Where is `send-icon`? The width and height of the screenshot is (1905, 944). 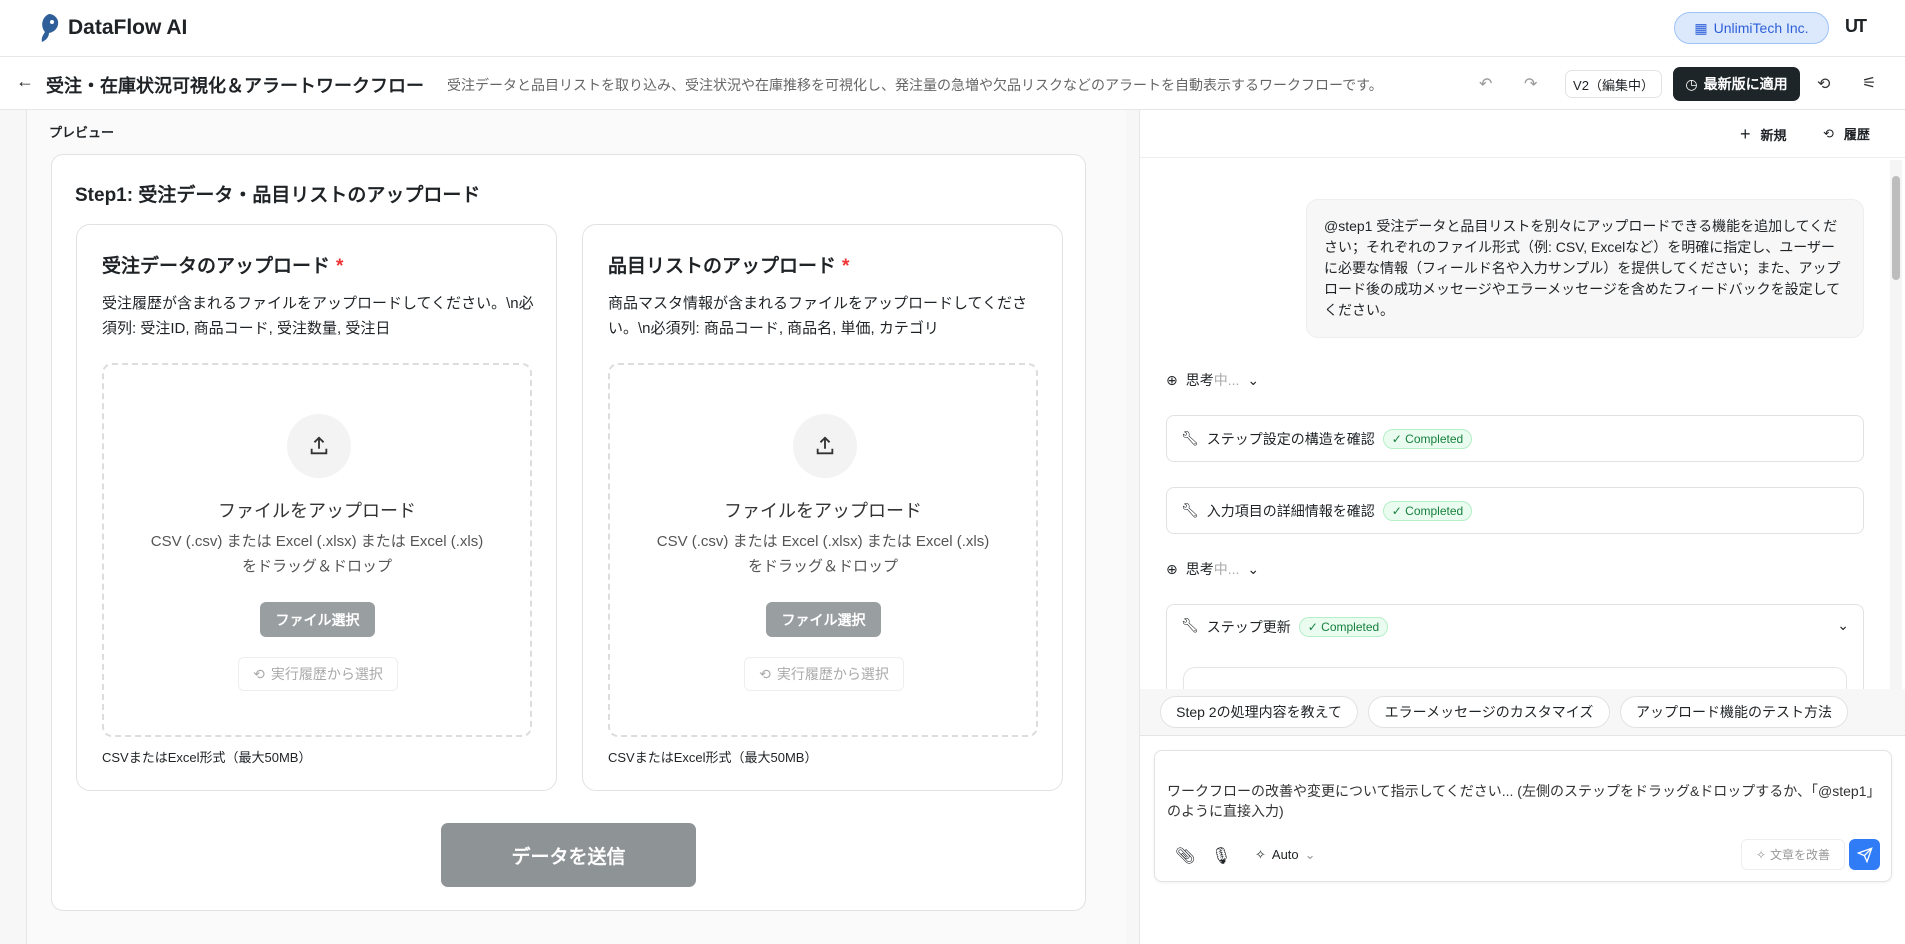
send-icon is located at coordinates (1864, 854).